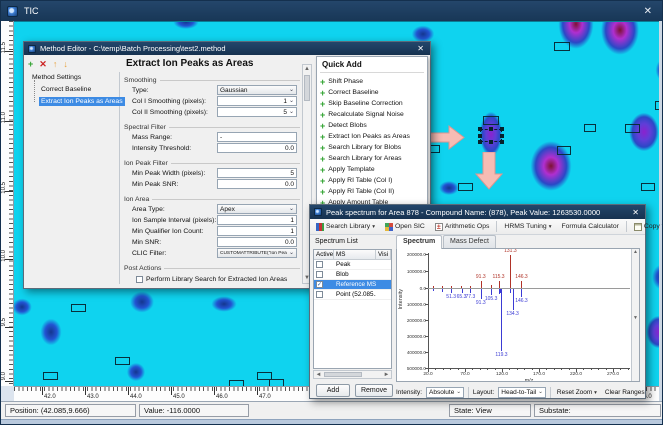 The image size is (663, 425). I want to click on field-text: 5, so click(257, 173).